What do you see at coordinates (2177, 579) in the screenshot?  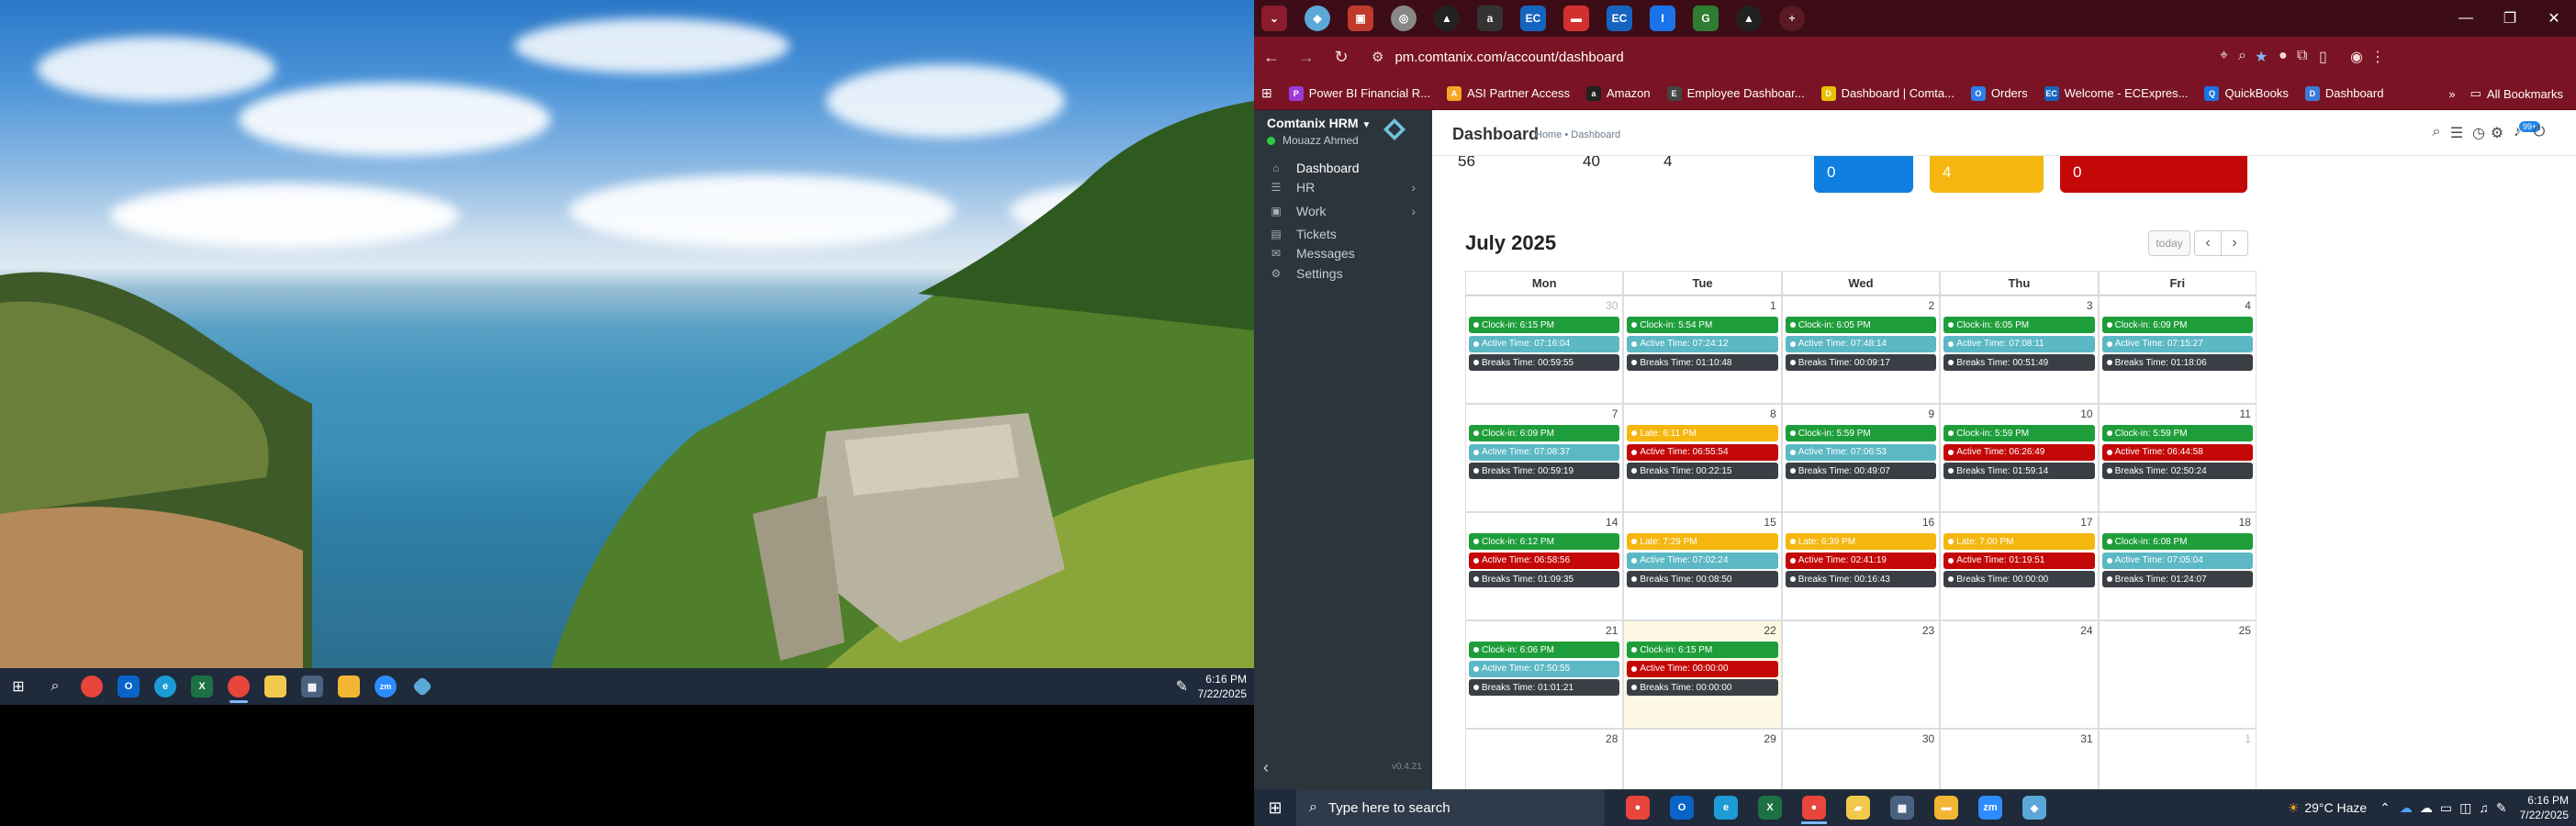 I see `attendance-event: Breaks Time: 01:24:07` at bounding box center [2177, 579].